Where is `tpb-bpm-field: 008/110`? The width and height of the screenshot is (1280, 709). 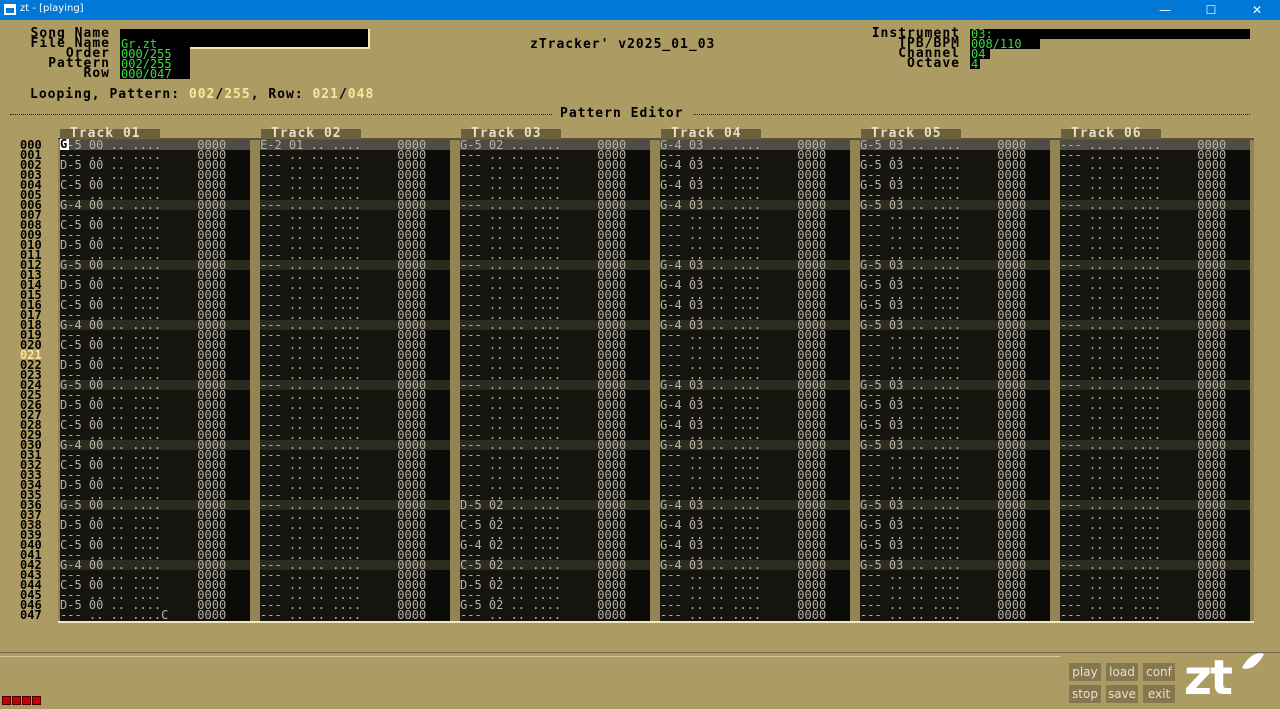
tpb-bpm-field: 008/110 is located at coordinates (1005, 44).